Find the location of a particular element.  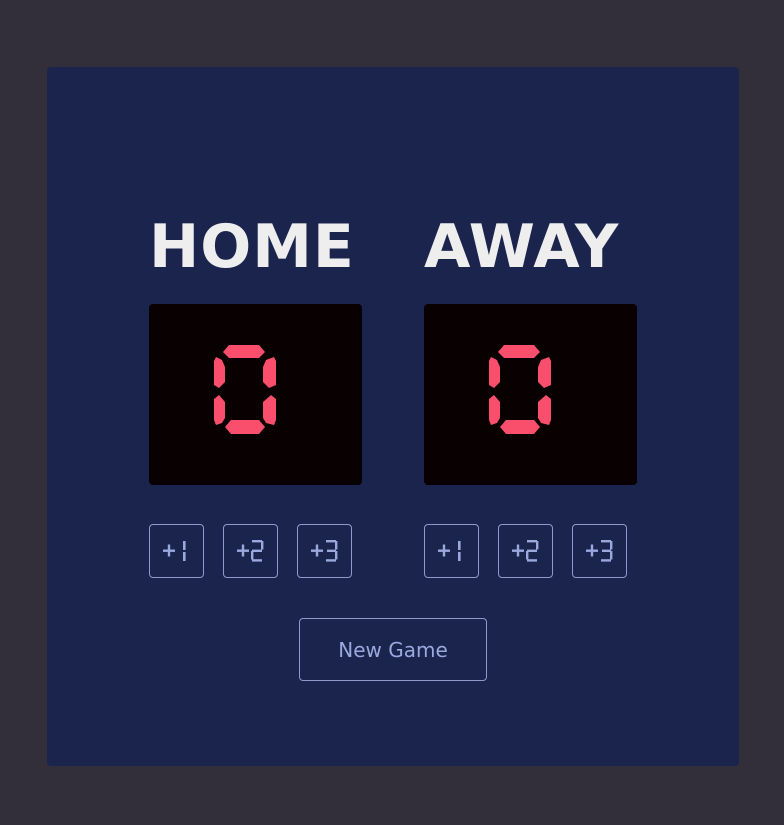

new-game-button: New Game is located at coordinates (393, 649).